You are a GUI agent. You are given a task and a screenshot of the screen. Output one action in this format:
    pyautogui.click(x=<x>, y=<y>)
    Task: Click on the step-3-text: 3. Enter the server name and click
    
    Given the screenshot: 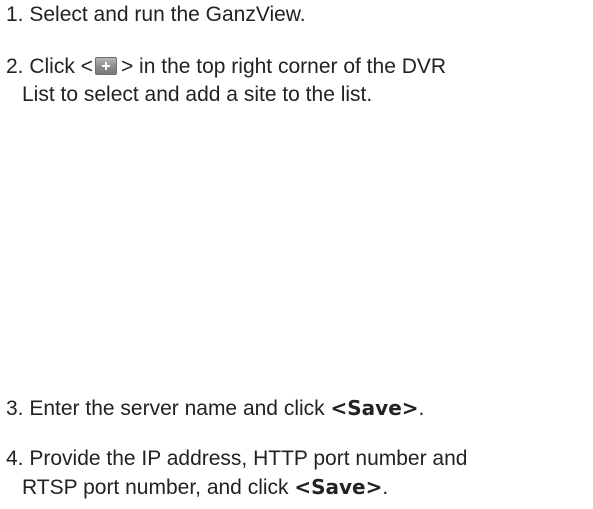 What is the action you would take?
    pyautogui.click(x=168, y=408)
    